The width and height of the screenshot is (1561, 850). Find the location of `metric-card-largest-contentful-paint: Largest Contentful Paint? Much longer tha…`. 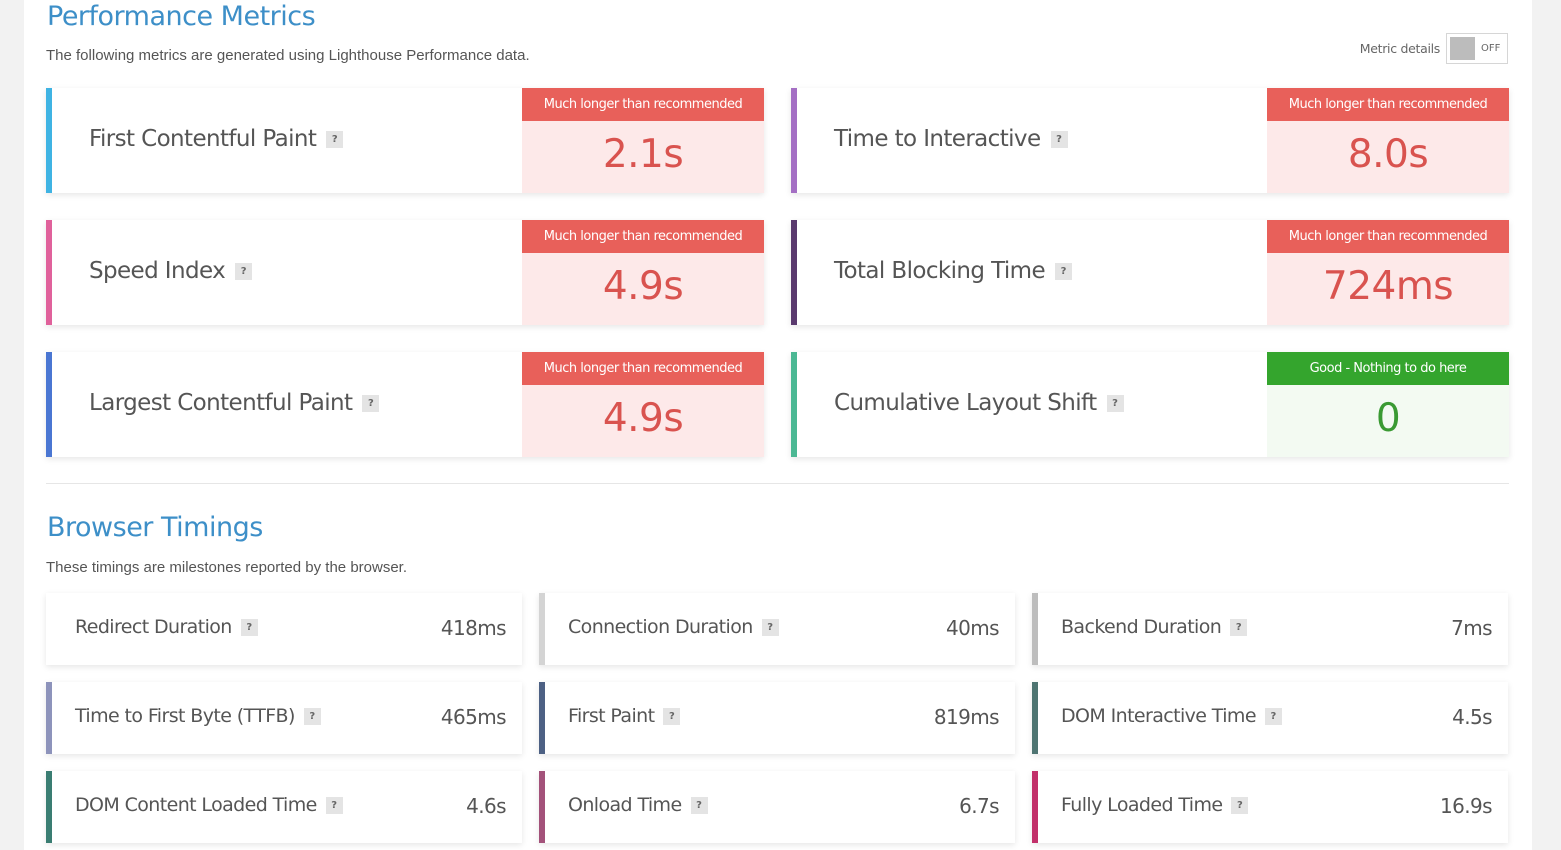

metric-card-largest-contentful-paint: Largest Contentful Paint? Much longer tha… is located at coordinates (405, 404).